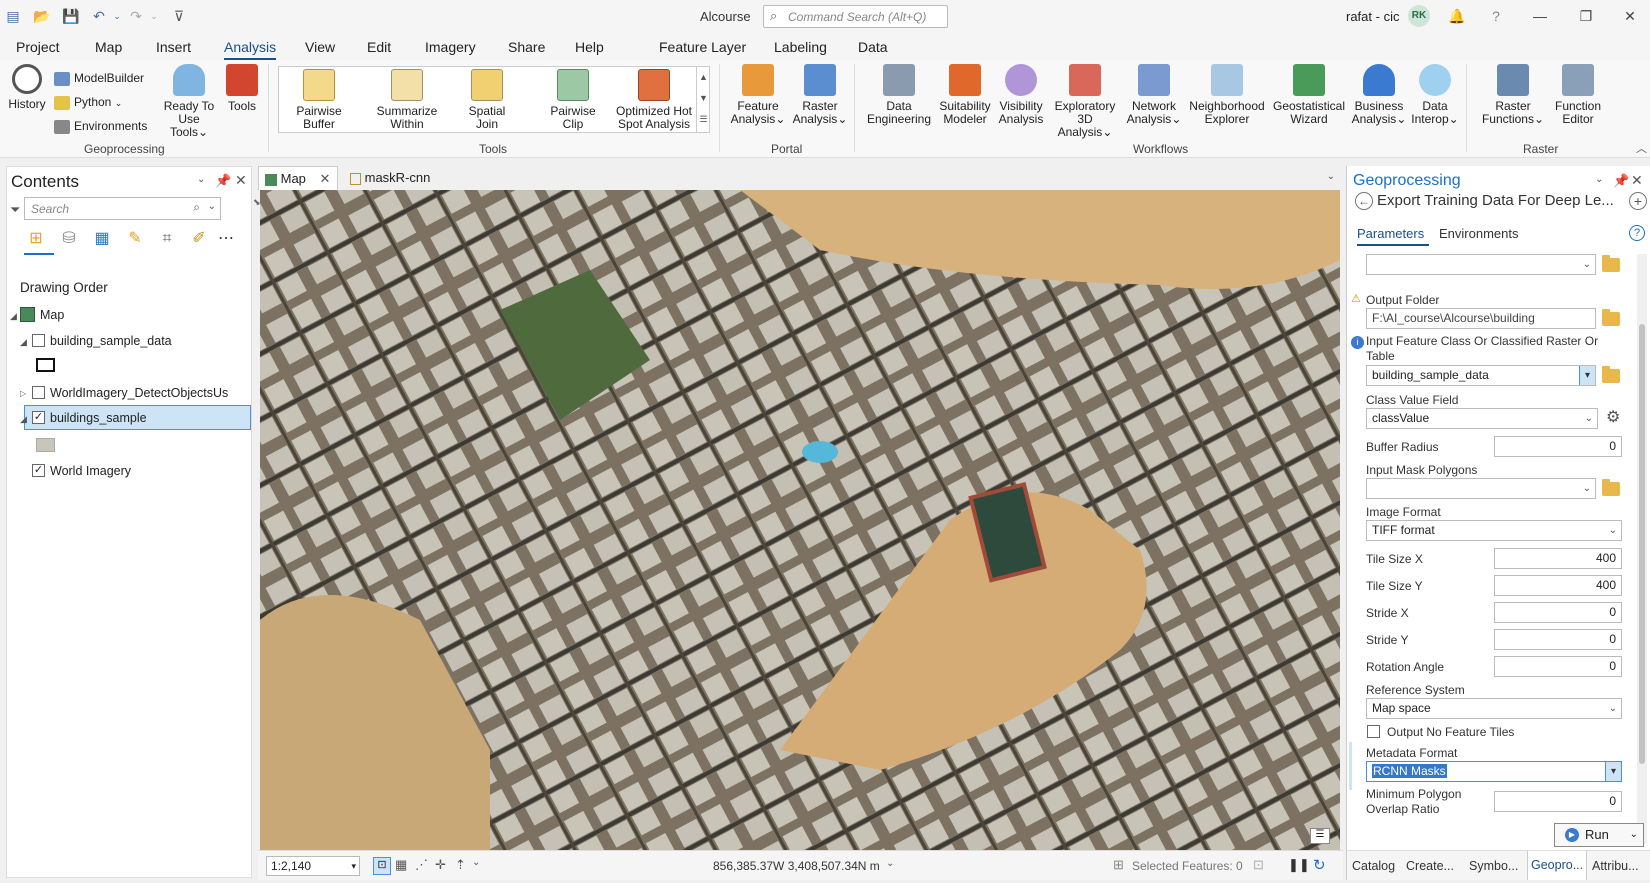  I want to click on layer-checkbox-building-sample-data, so click(38, 340).